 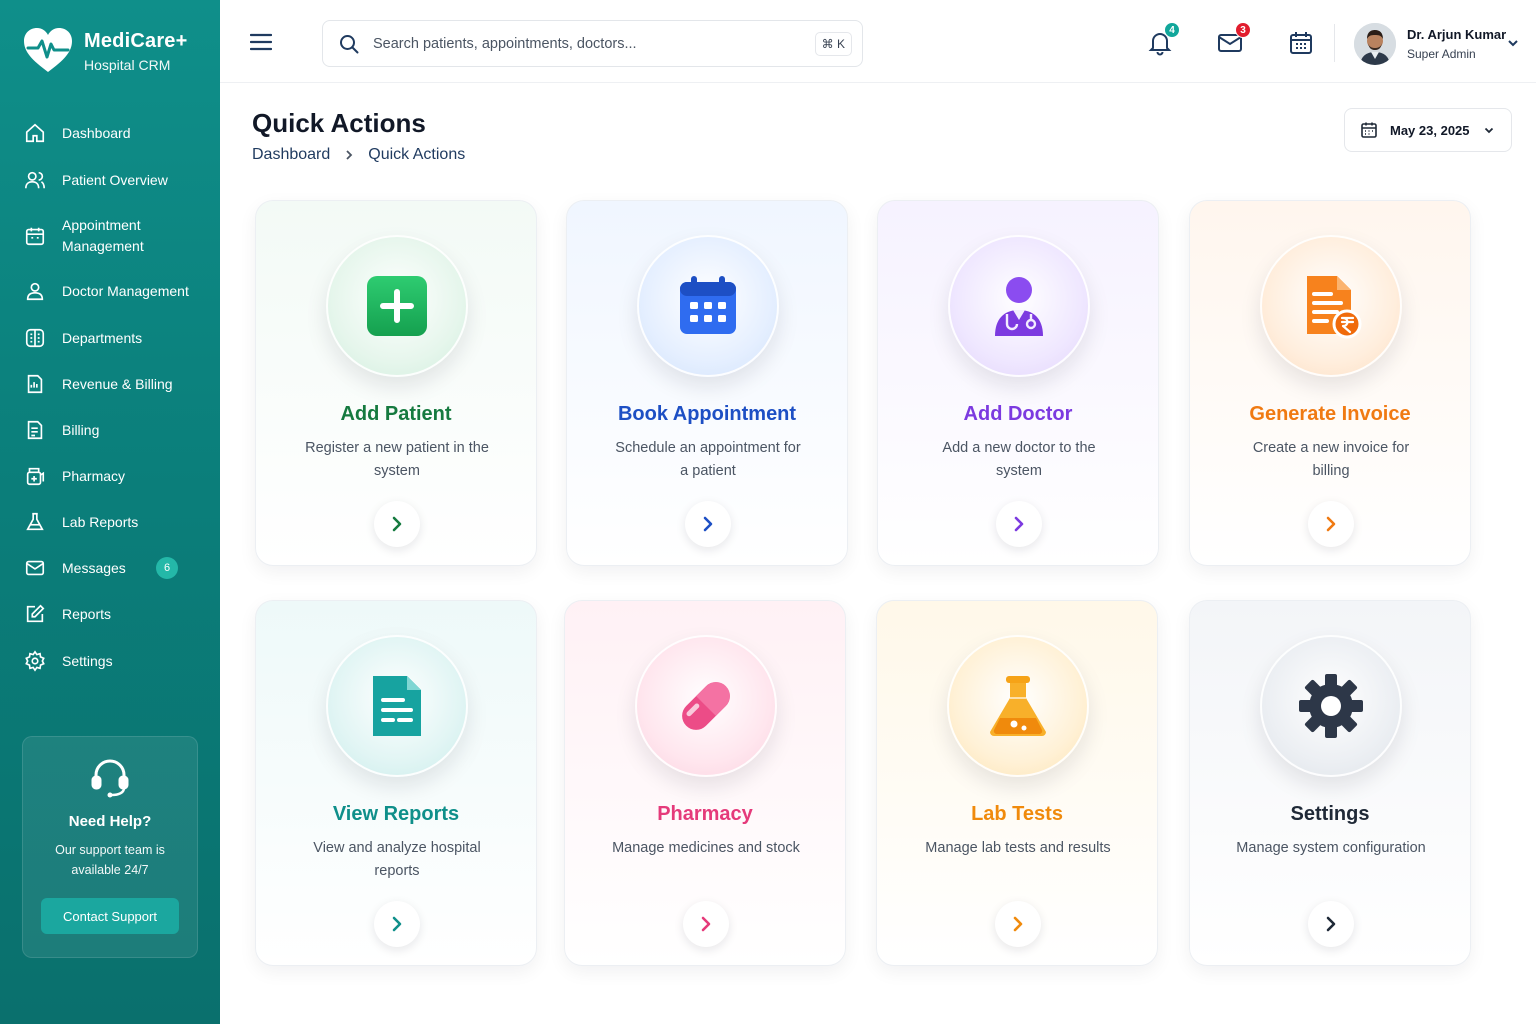 I want to click on plus-icon, so click(x=397, y=306).